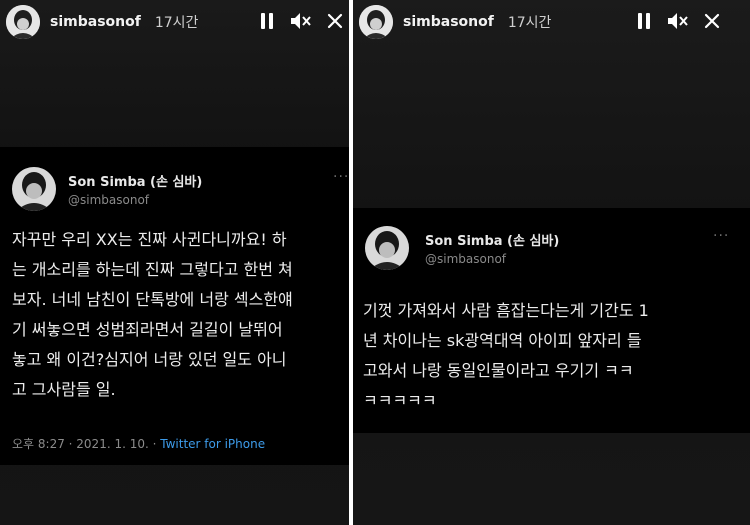  Describe the element at coordinates (152, 299) in the screenshot. I see `tweet-line: 보자. 너네 남친이 단톡방에 너랑 섹스한얘` at that location.